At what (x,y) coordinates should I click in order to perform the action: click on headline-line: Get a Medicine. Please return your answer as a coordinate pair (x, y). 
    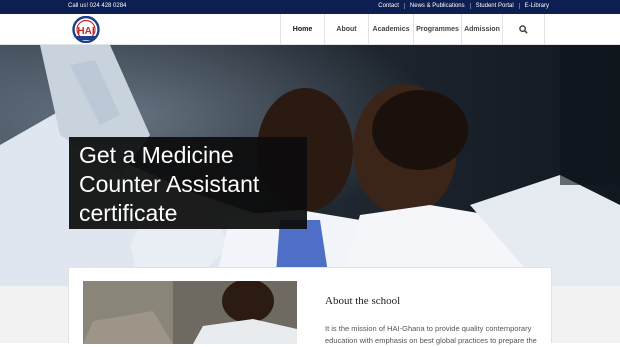
    Looking at the image, I should click on (156, 155).